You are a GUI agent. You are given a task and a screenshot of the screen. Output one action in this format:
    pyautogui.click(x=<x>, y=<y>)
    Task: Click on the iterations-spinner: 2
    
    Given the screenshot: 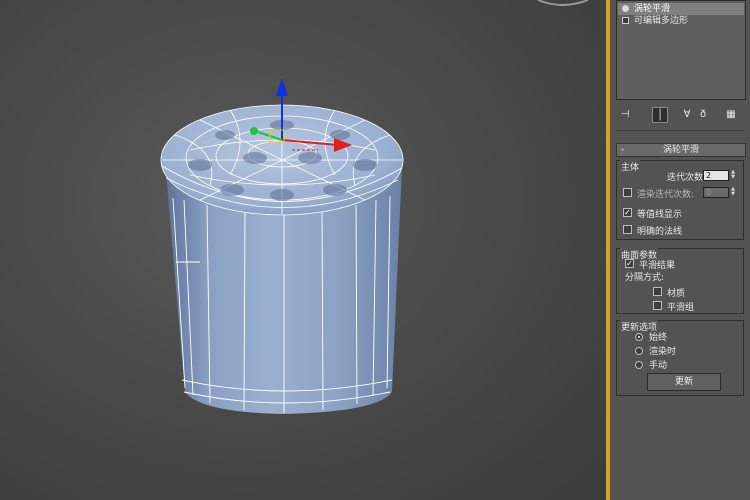 What is the action you would take?
    pyautogui.click(x=716, y=175)
    